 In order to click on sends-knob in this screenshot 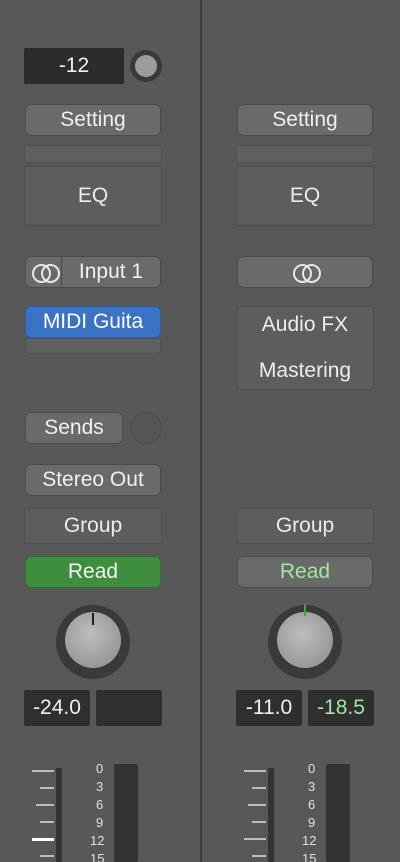, I will do `click(146, 428)`.